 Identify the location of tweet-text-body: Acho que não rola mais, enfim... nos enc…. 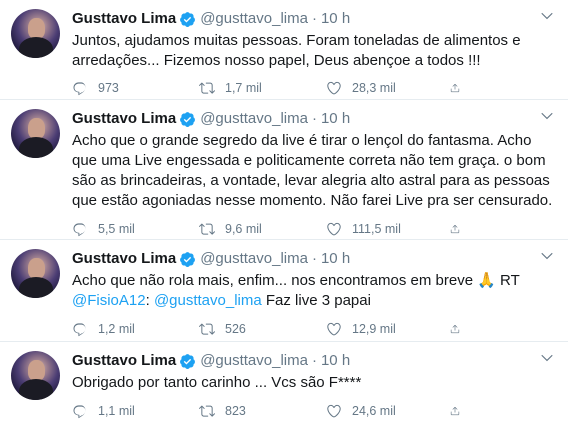
(296, 280).